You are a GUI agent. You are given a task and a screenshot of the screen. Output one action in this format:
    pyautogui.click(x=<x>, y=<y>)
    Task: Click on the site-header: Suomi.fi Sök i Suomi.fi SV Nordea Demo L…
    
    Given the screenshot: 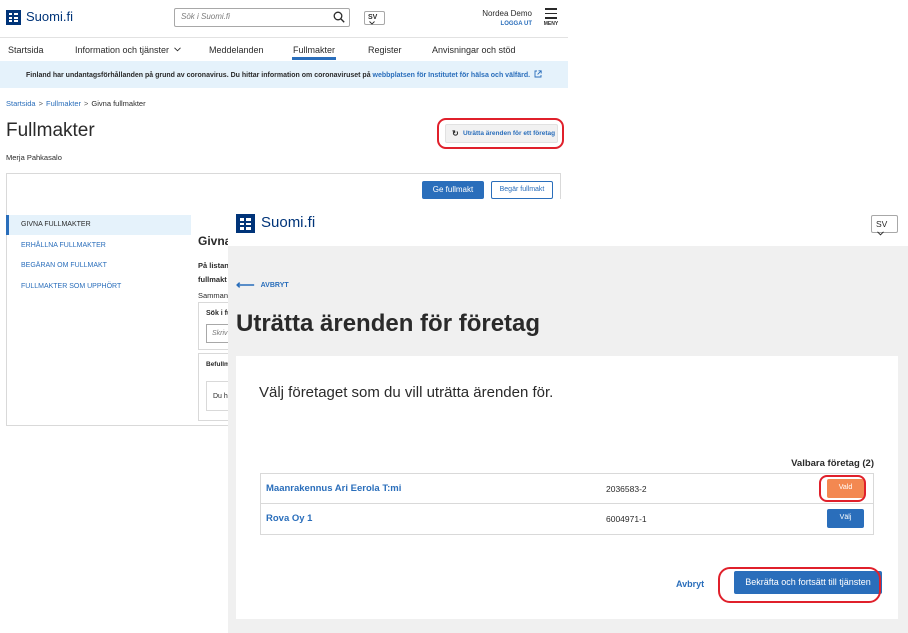 What is the action you would take?
    pyautogui.click(x=284, y=19)
    